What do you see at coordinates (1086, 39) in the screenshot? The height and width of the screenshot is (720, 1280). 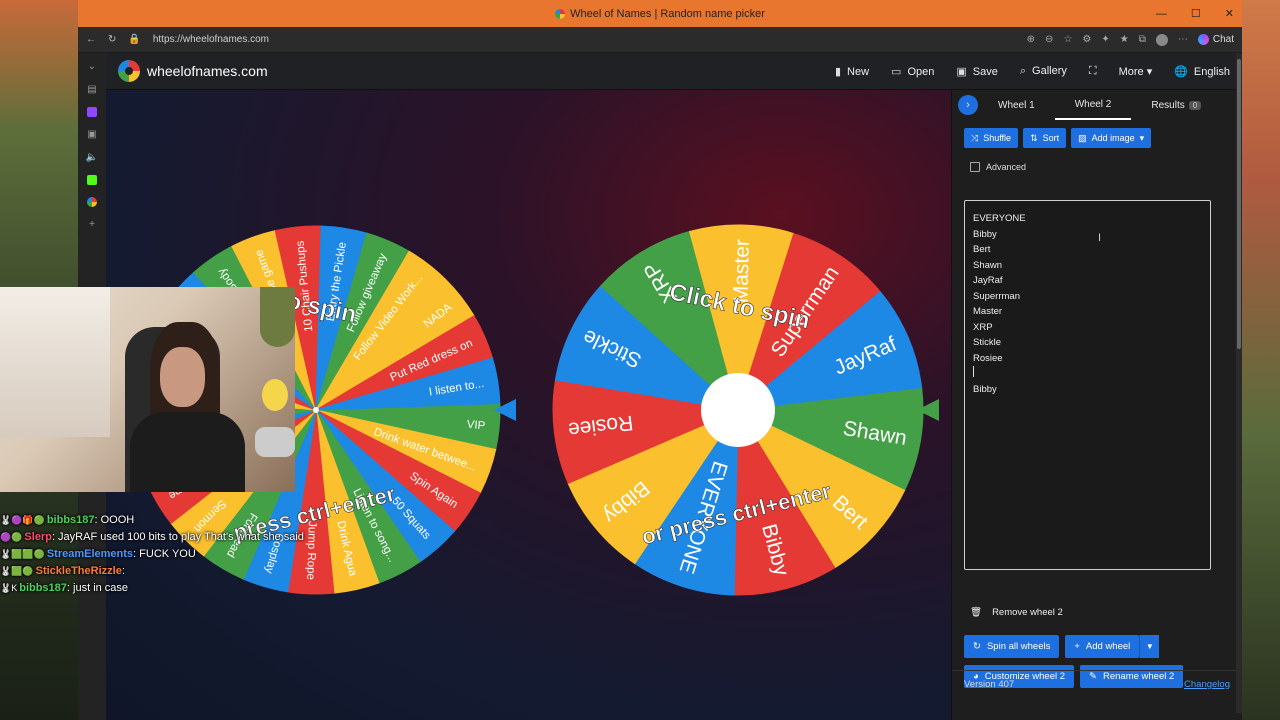 I see `extensions-icon: ⚙` at bounding box center [1086, 39].